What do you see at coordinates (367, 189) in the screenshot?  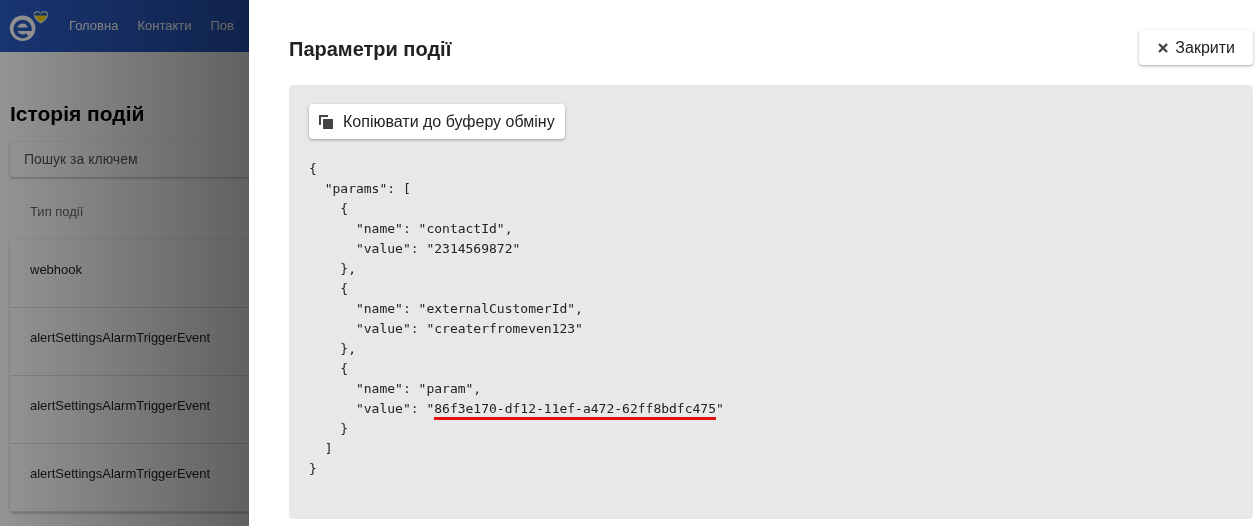 I see `code-line: "params": [` at bounding box center [367, 189].